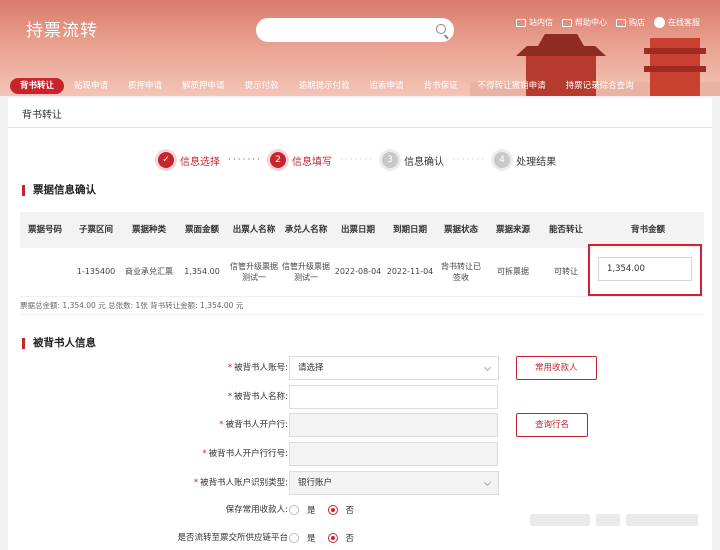  What do you see at coordinates (332, 538) in the screenshot?
I see `radio-circle-selected` at bounding box center [332, 538].